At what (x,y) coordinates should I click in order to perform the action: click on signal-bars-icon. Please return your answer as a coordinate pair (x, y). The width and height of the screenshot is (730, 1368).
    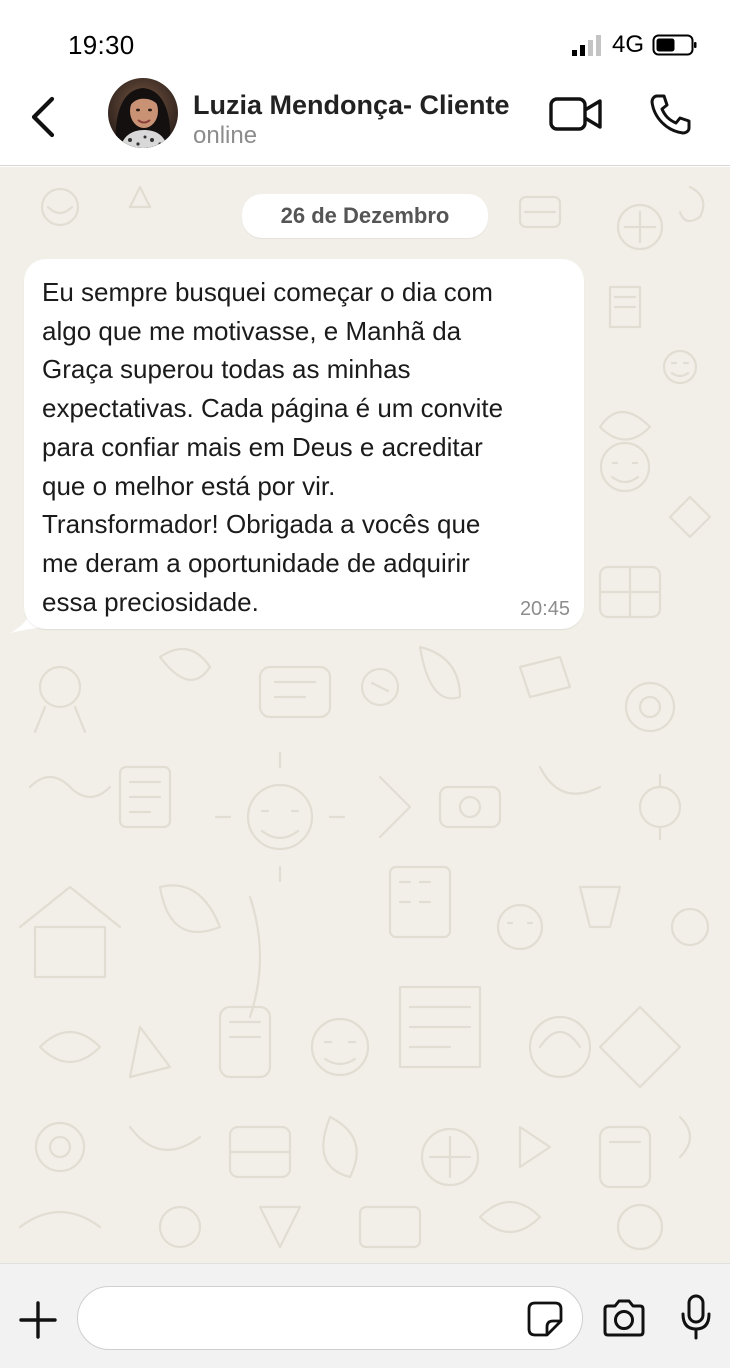
    Looking at the image, I should click on (586, 45).